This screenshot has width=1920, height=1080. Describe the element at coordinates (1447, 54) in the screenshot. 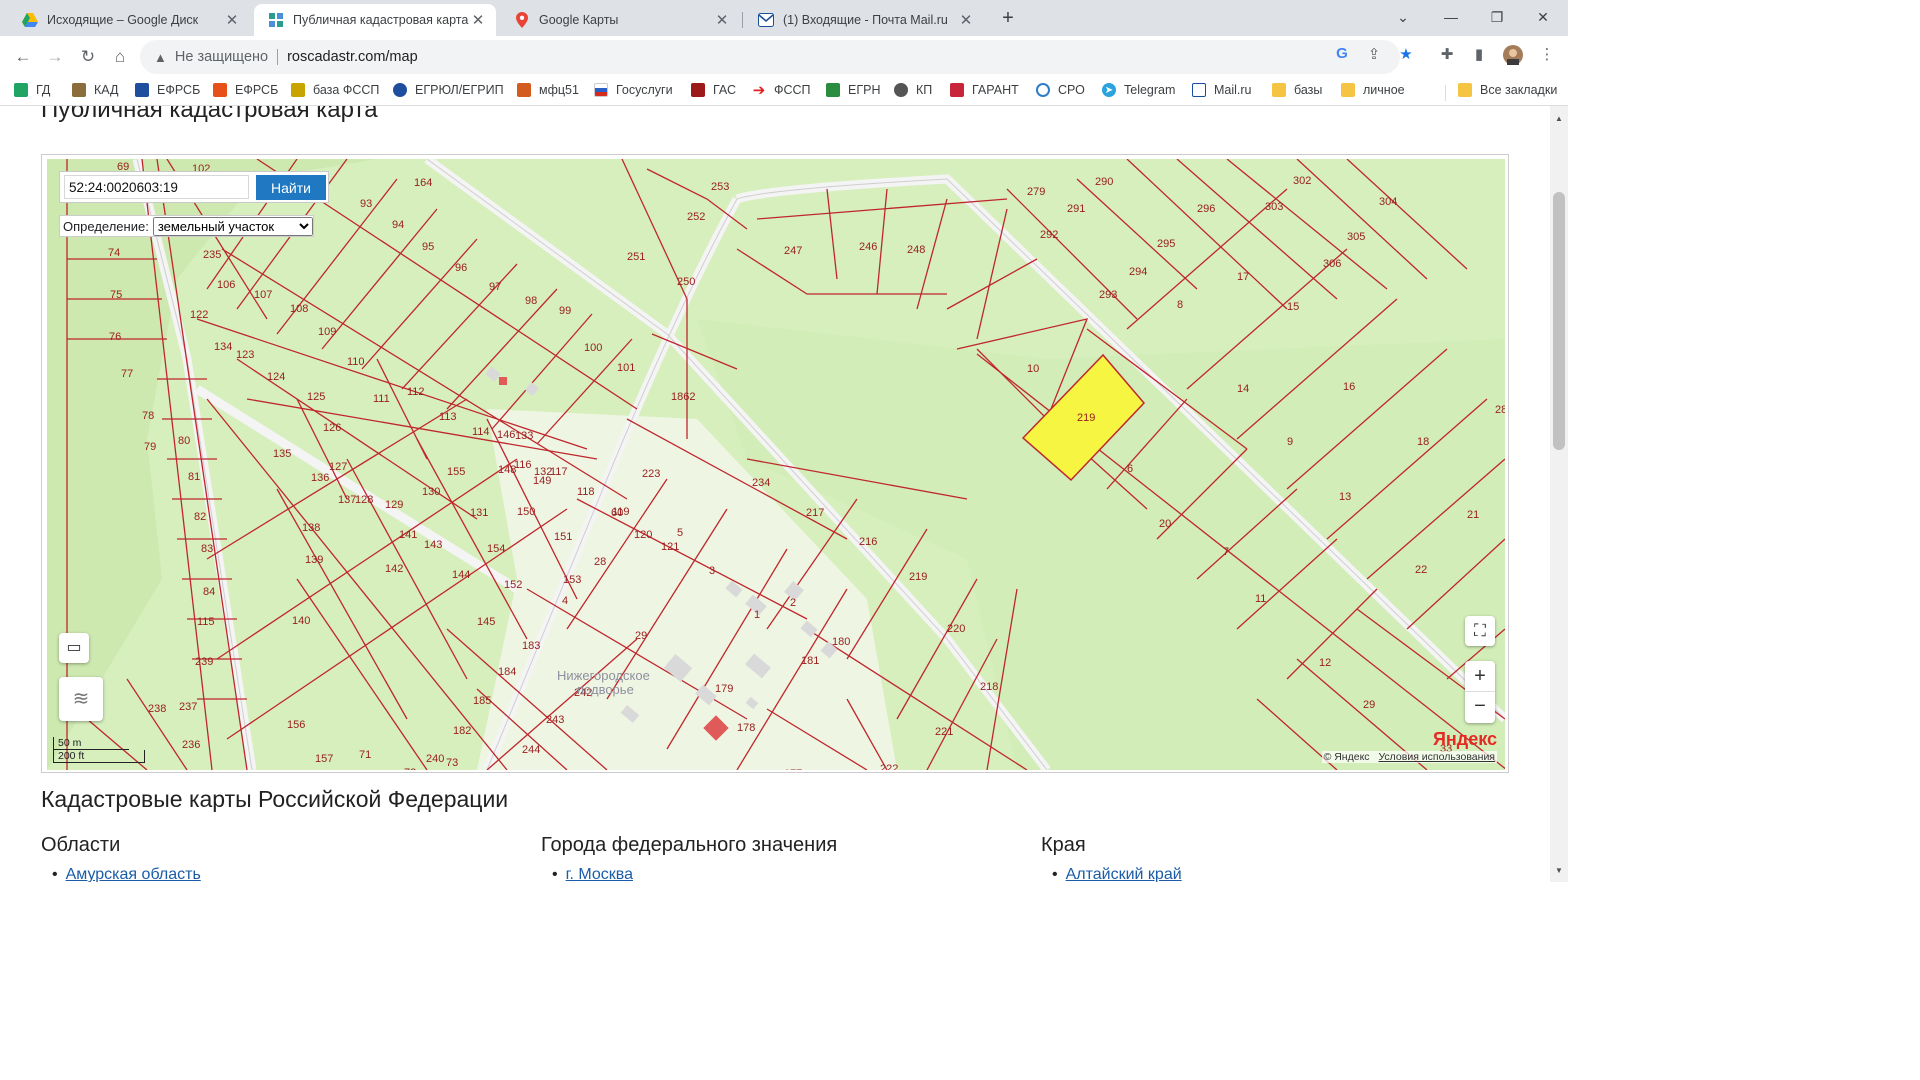

I see `extensions-icon: ✚` at that location.